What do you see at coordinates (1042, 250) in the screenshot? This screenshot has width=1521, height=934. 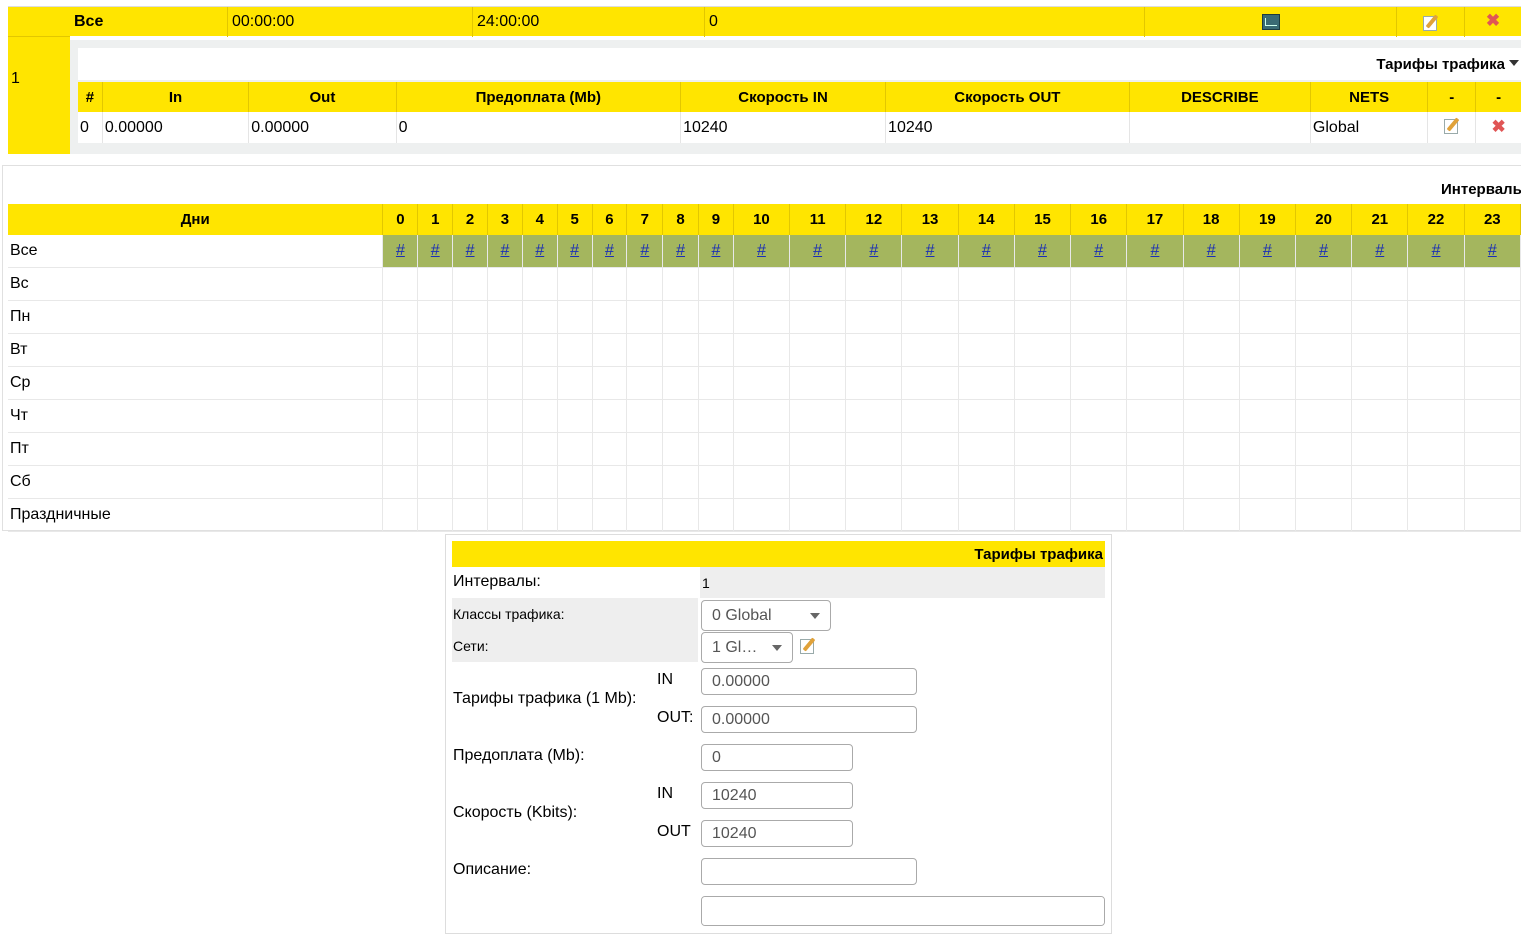 I see `hour-link-15: #` at bounding box center [1042, 250].